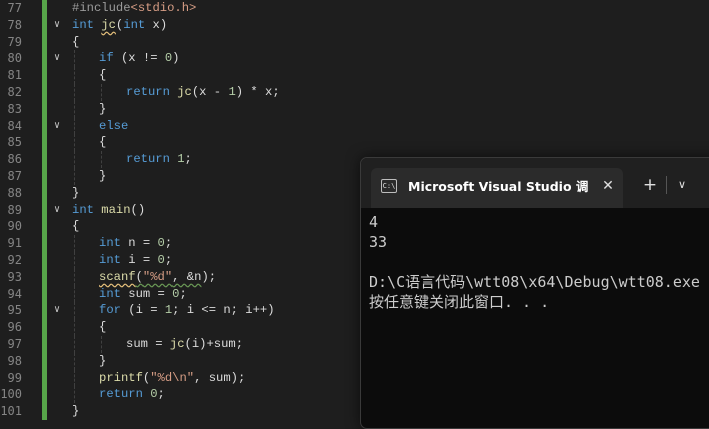  Describe the element at coordinates (134, 8) in the screenshot. I see `code-text: #include<stdio.h>` at that location.